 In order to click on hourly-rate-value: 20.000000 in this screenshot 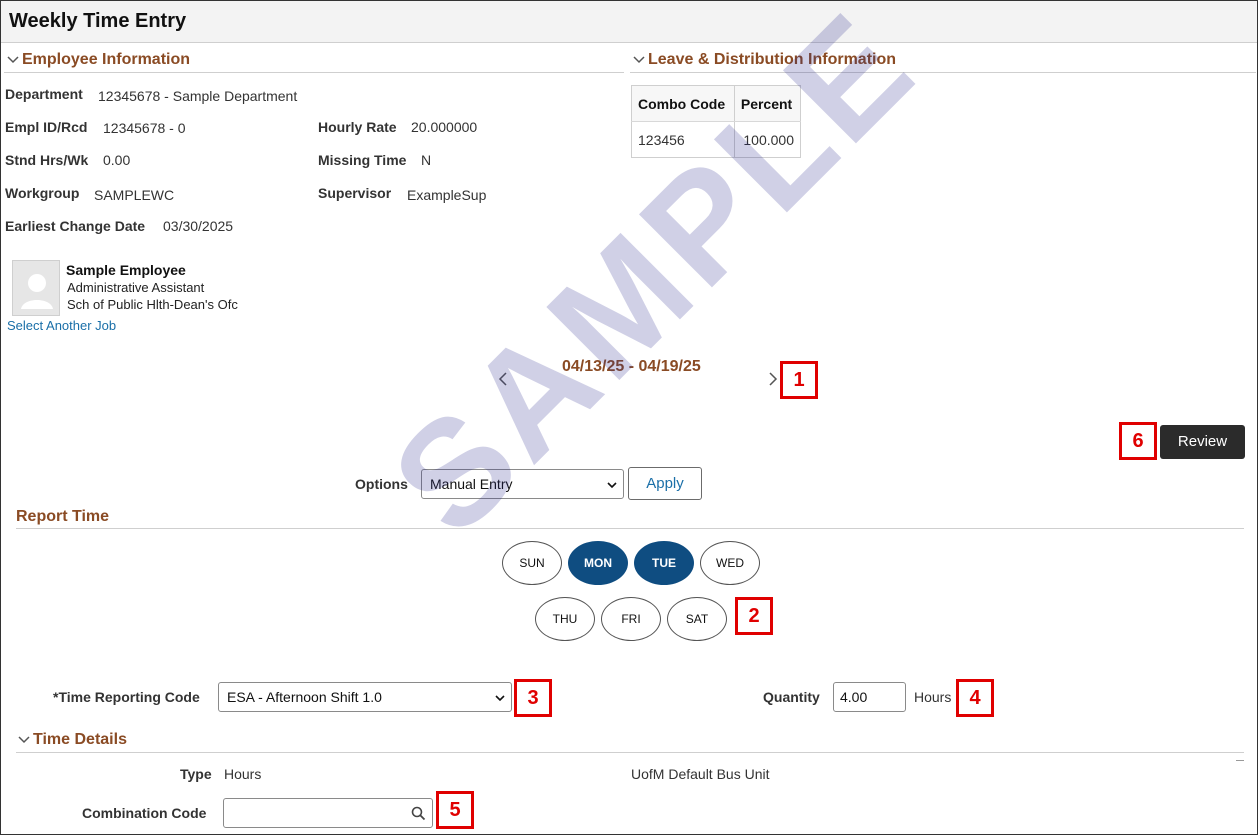, I will do `click(444, 127)`.